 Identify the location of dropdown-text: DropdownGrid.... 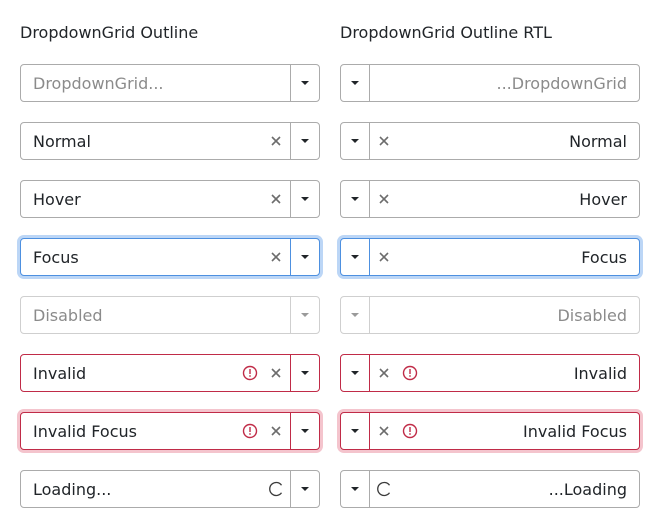
(98, 83).